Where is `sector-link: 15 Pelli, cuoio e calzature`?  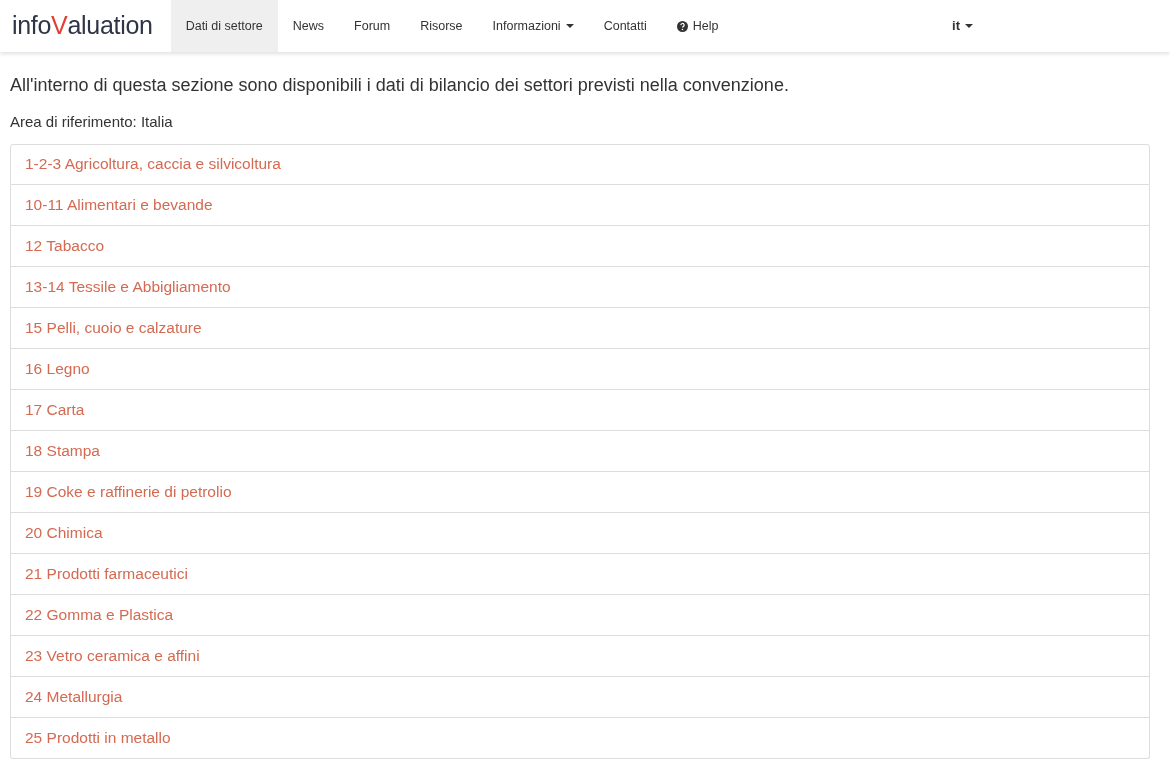 sector-link: 15 Pelli, cuoio e calzature is located at coordinates (580, 328).